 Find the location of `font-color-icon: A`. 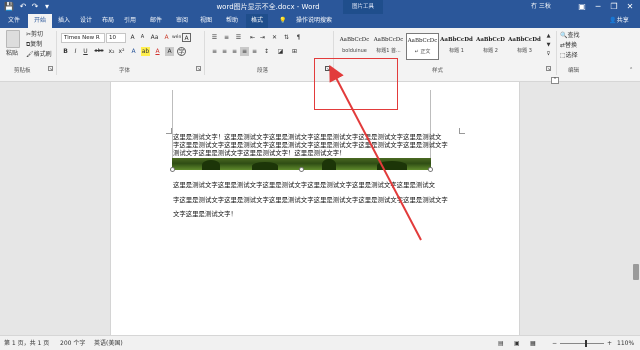

font-color-icon: A is located at coordinates (157, 51).